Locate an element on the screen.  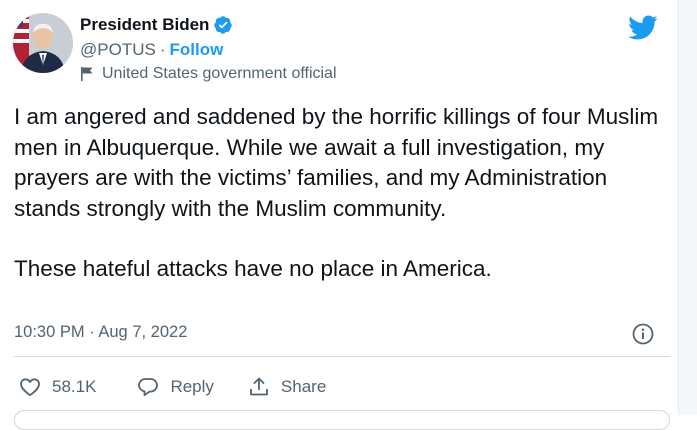
reply-bubble-icon is located at coordinates (148, 387).